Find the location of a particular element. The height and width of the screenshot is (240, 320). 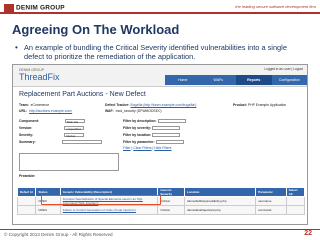

version-label: Version: is located at coordinates (26, 128).